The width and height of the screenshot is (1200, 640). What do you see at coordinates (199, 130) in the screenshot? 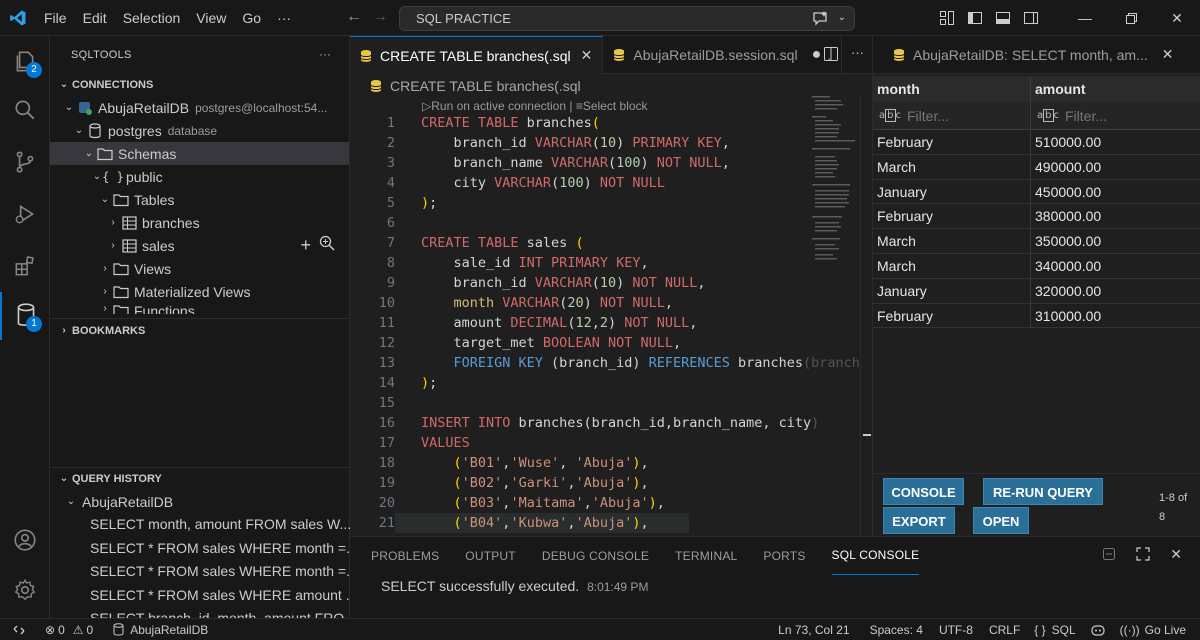
I see `database-item: ⌄ postgres database` at bounding box center [199, 130].